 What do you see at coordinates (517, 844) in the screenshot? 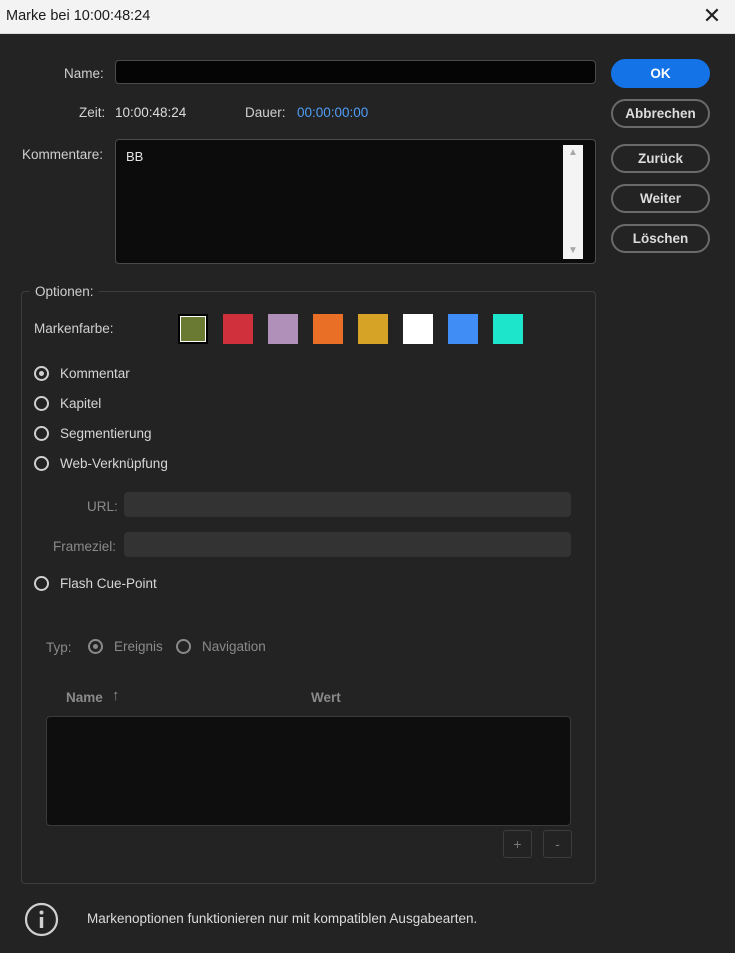
I see `add-button: +` at bounding box center [517, 844].